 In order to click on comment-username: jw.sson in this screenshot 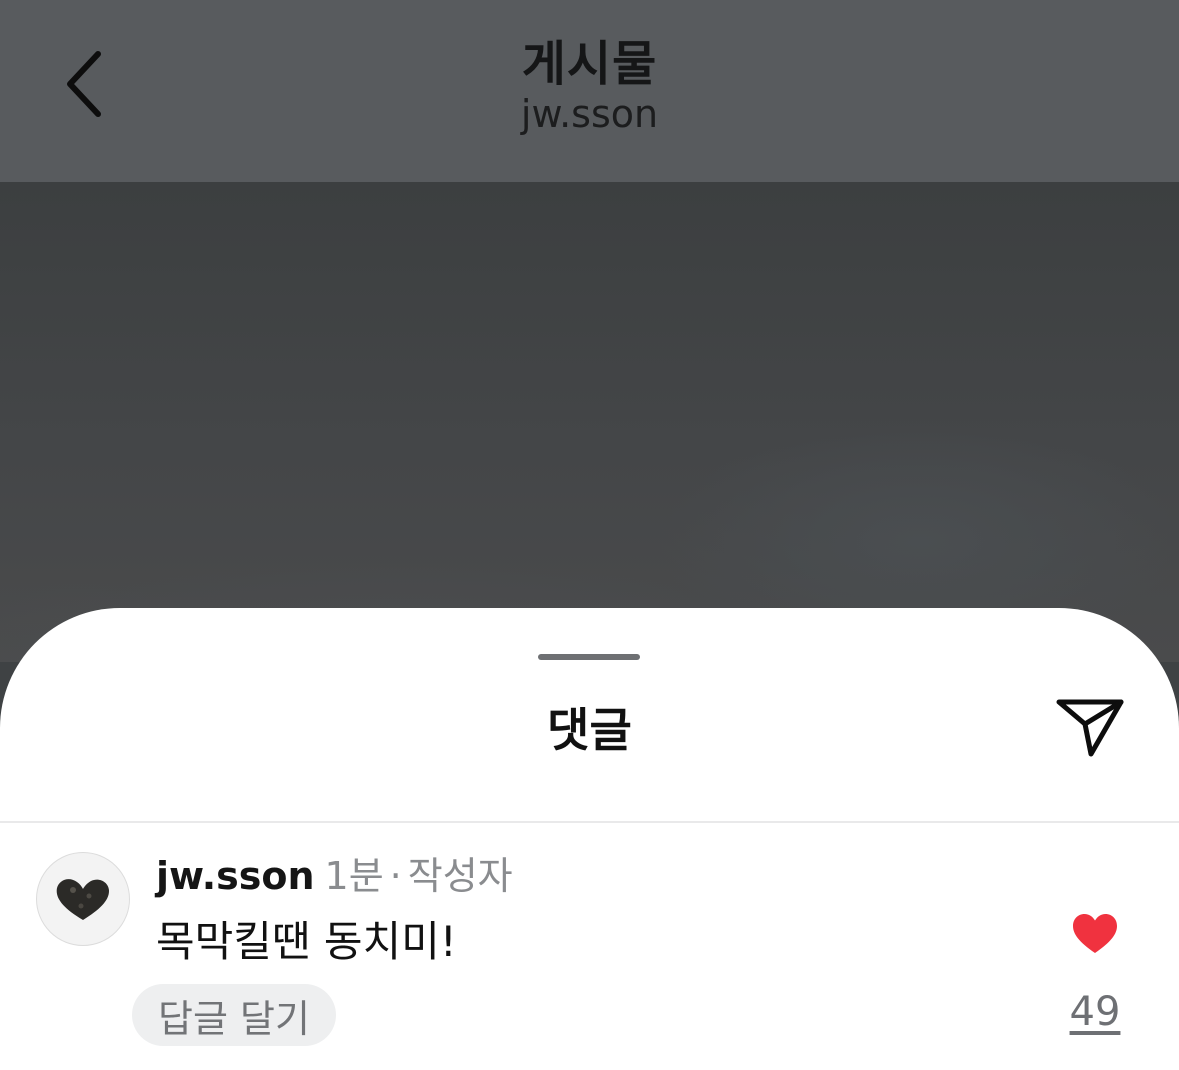, I will do `click(235, 876)`.